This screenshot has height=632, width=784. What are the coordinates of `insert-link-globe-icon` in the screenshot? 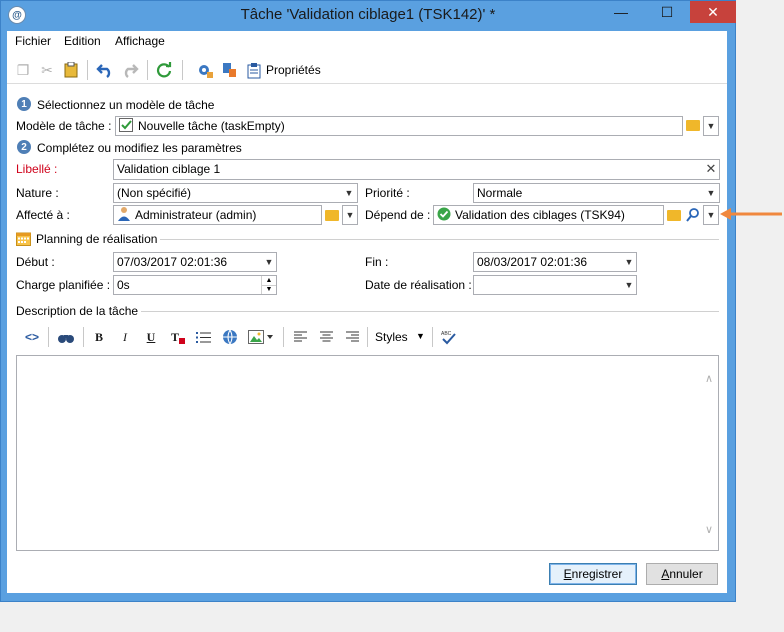 It's located at (230, 337).